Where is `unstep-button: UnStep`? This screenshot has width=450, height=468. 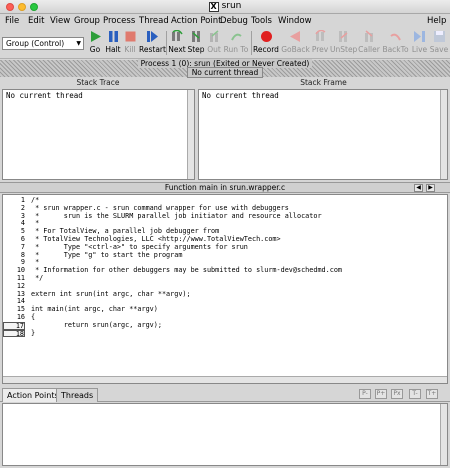 unstep-button: UnStep is located at coordinates (343, 44).